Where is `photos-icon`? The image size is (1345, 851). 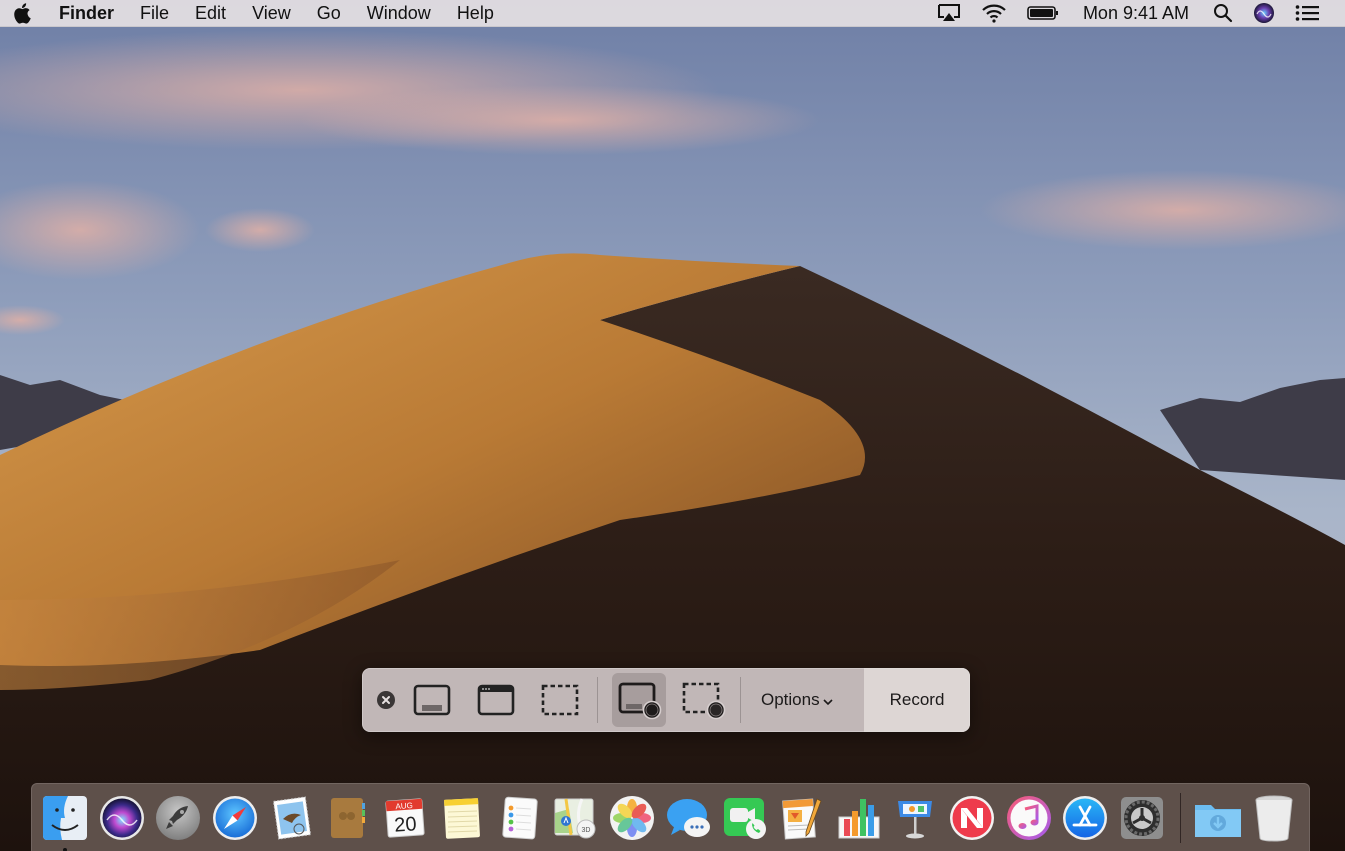 photos-icon is located at coordinates (631, 817).